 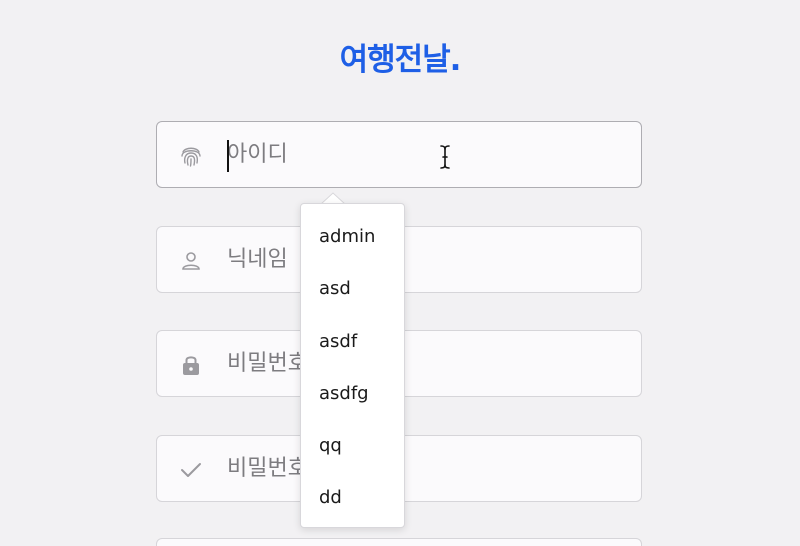 I want to click on autocomplete-dropdown: admin asd asdf asdfg qq dd, so click(x=352, y=365).